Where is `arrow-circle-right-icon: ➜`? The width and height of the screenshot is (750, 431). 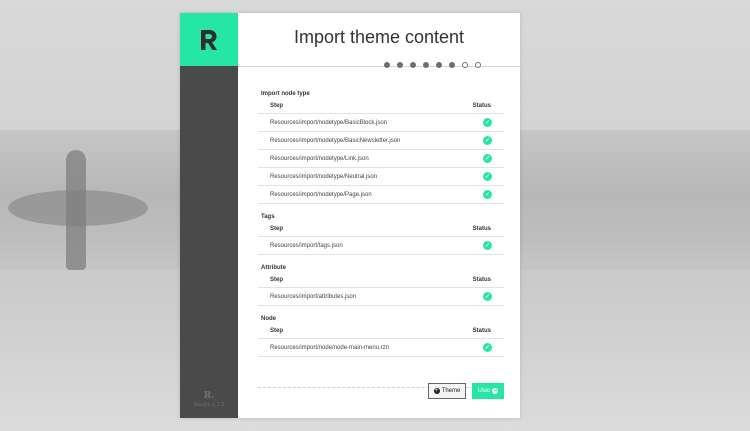 arrow-circle-right-icon: ➜ is located at coordinates (495, 390).